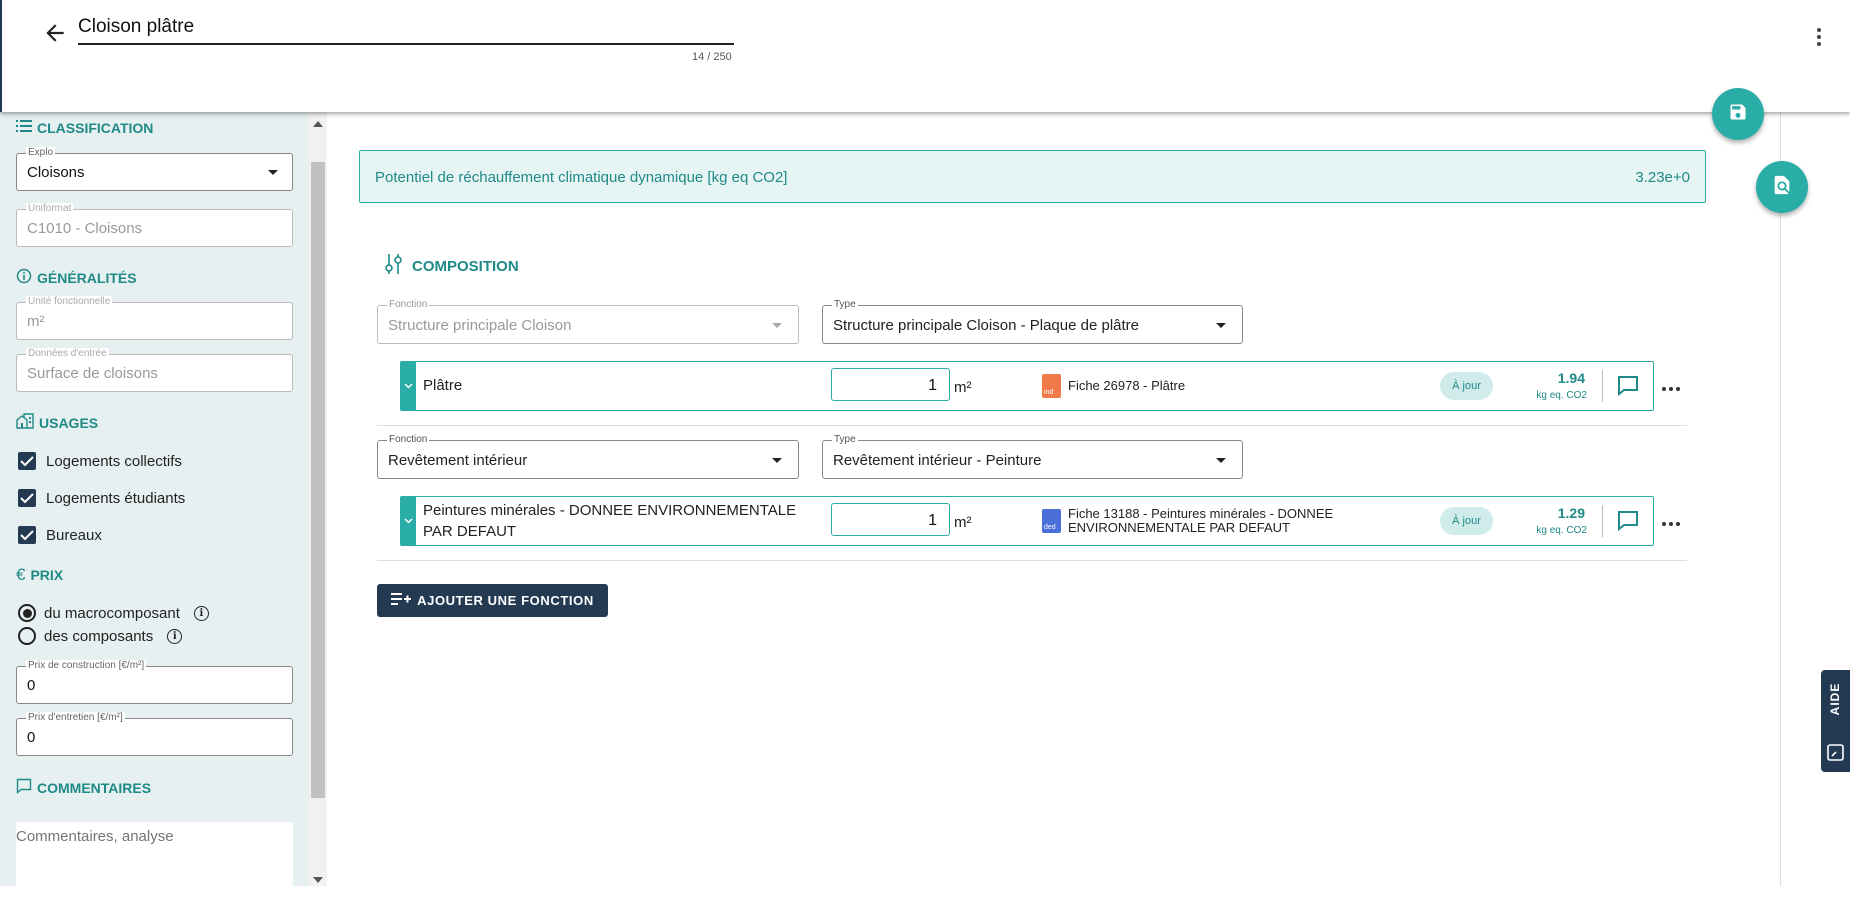 This screenshot has width=1850, height=897. What do you see at coordinates (24, 277) in the screenshot?
I see `info-icon` at bounding box center [24, 277].